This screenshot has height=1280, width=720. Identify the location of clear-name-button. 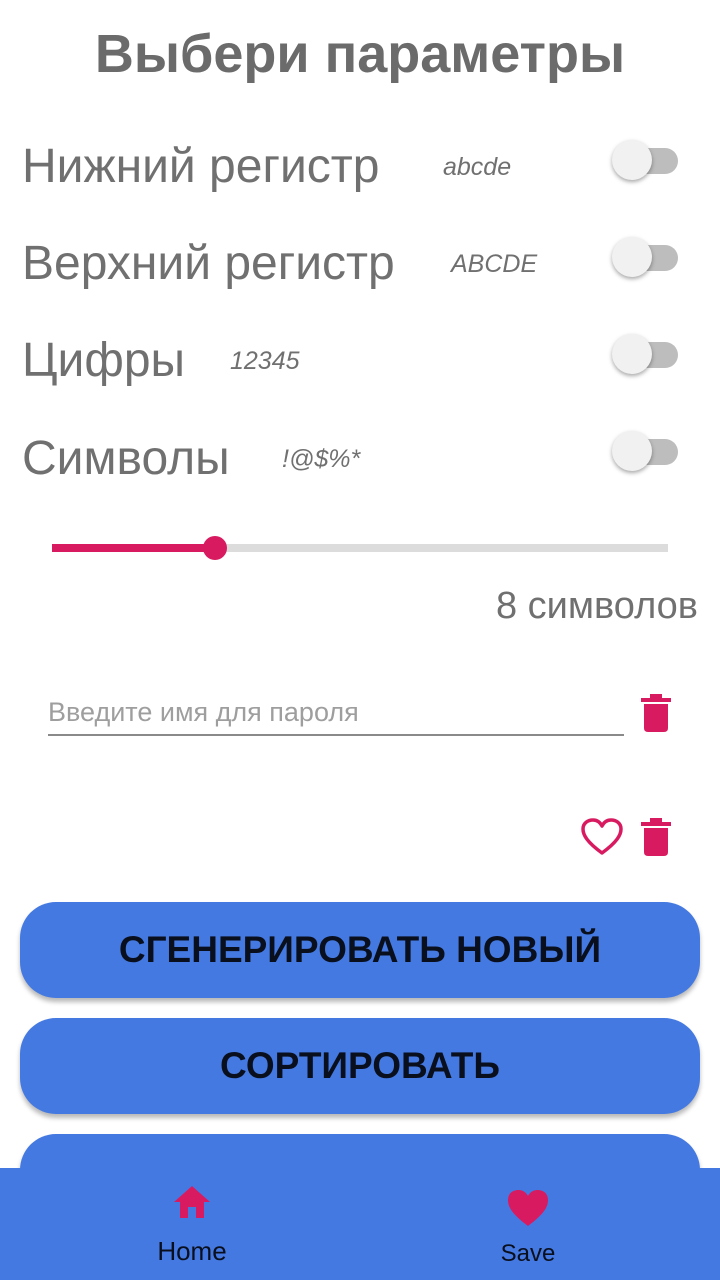
(656, 713).